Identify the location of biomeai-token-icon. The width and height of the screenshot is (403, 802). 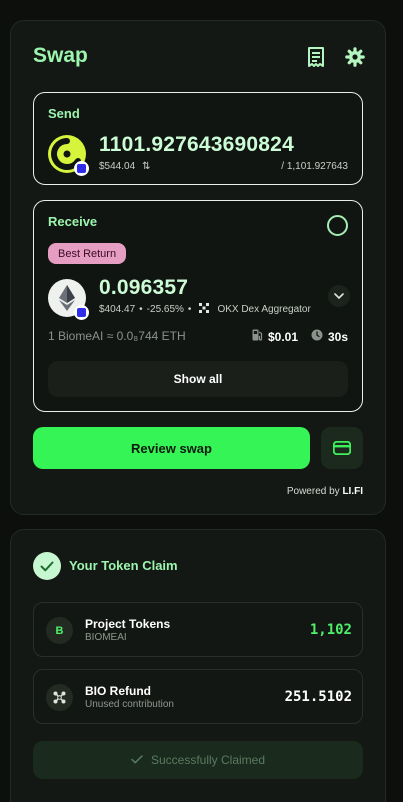
(68, 155).